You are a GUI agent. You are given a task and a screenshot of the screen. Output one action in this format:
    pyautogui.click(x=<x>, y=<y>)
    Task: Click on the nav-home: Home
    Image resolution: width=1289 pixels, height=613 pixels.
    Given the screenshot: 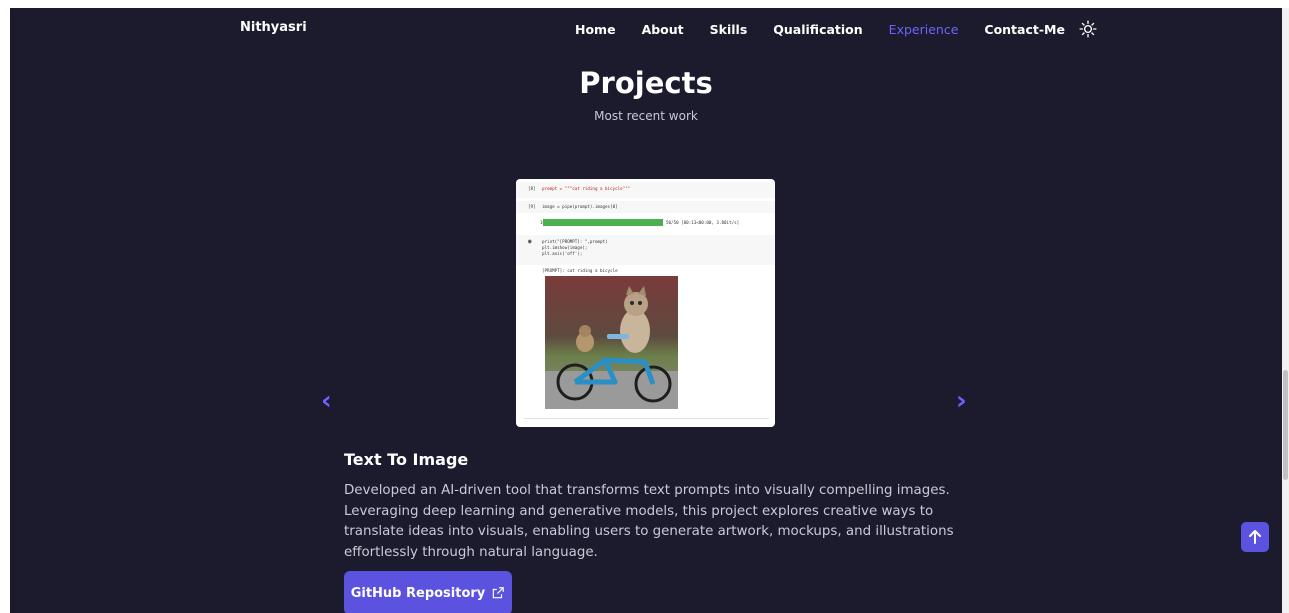 What is the action you would take?
    pyautogui.click(x=595, y=29)
    